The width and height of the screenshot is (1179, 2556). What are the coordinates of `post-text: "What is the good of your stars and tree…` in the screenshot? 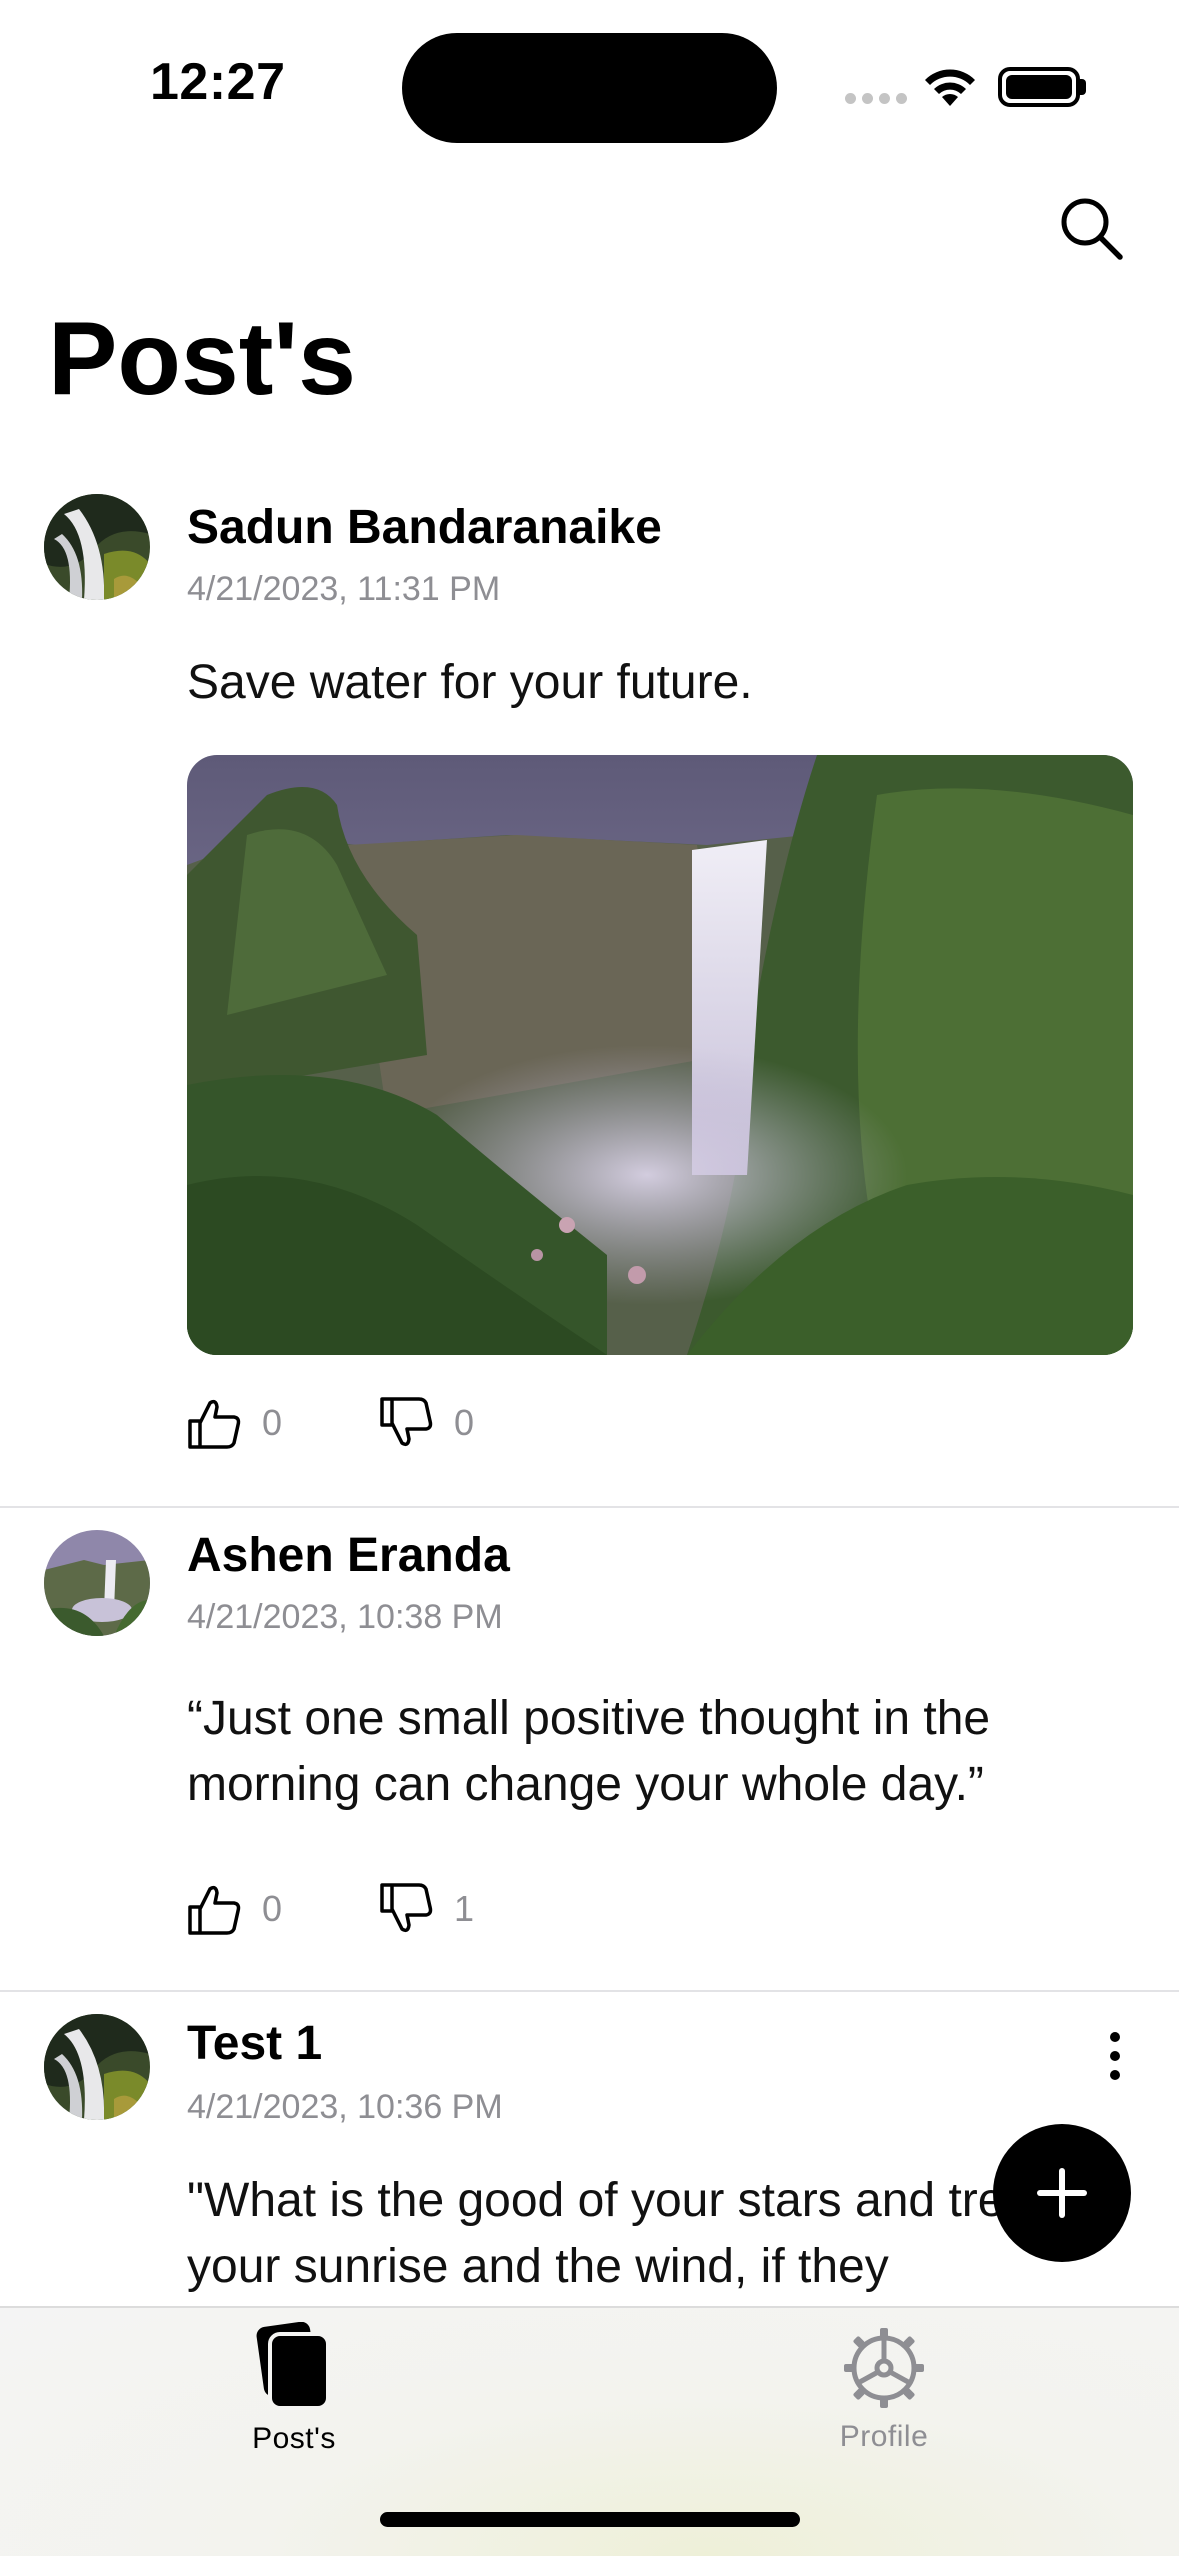 It's located at (628, 2233).